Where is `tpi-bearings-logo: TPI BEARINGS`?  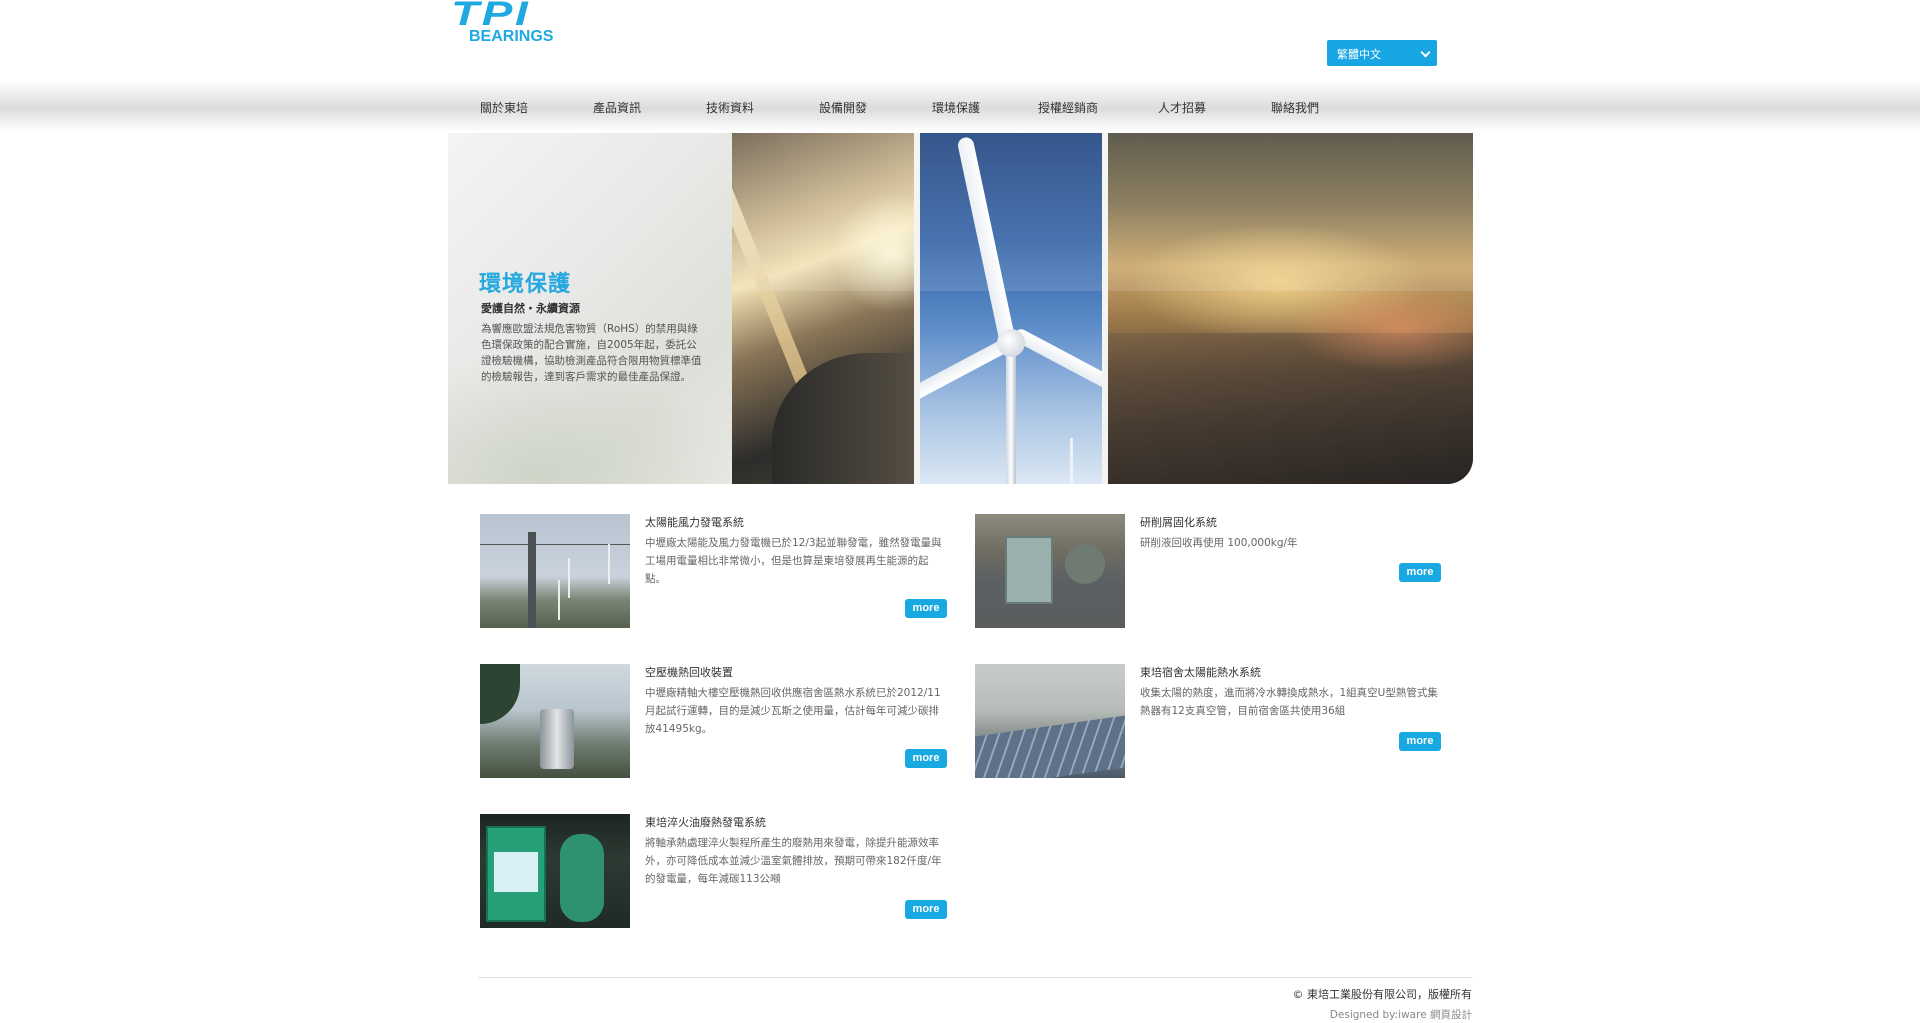
tpi-bearings-logo: TPI BEARINGS is located at coordinates (516, 24).